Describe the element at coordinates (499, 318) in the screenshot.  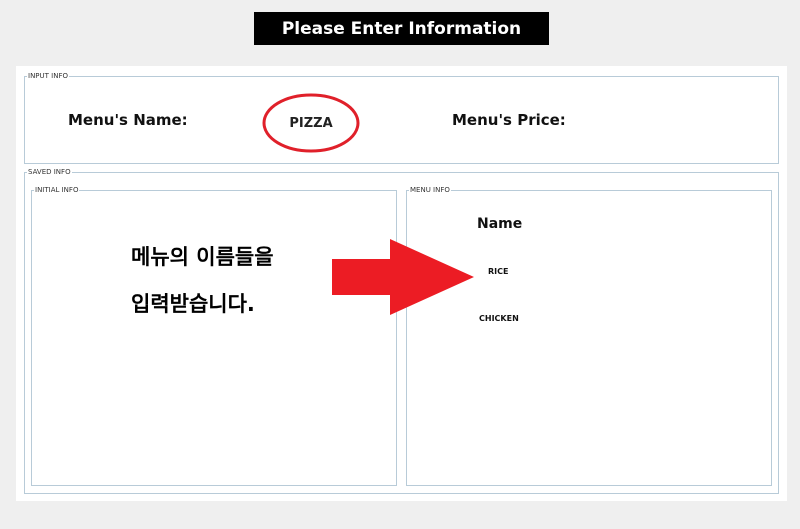
I see `menu-list-item: CHICKEN` at that location.